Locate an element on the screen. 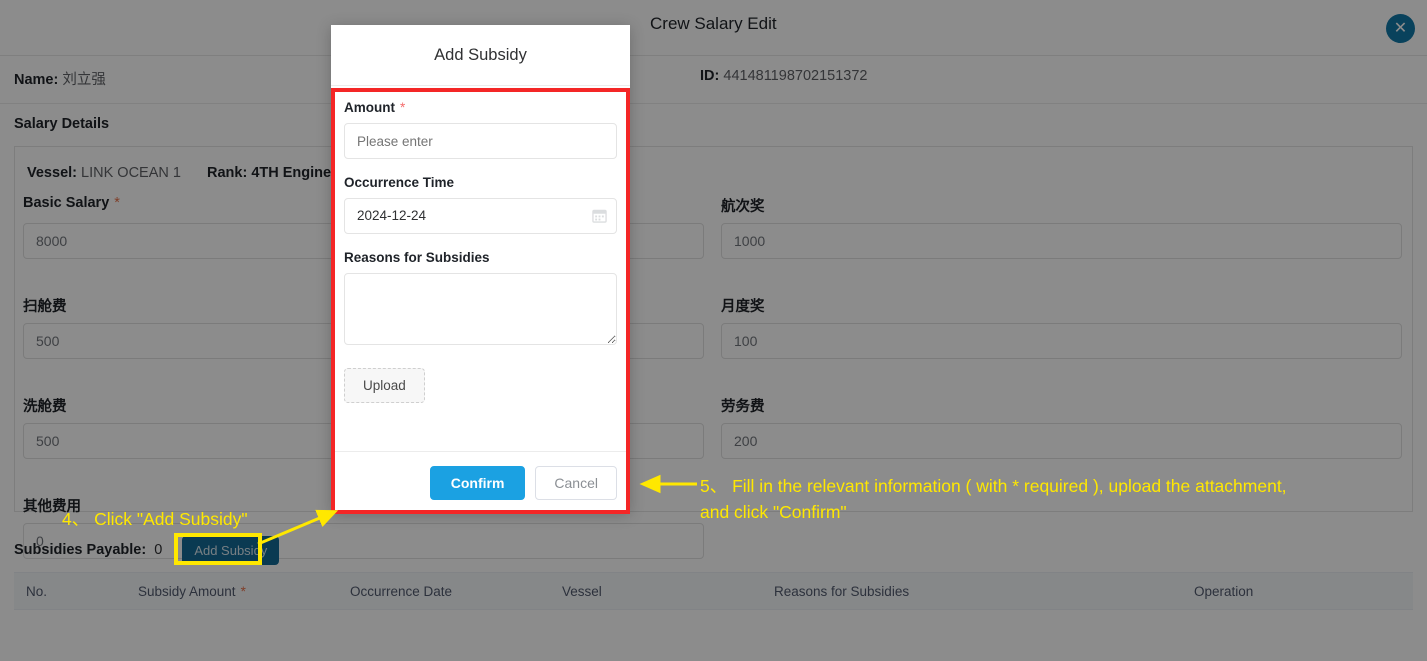 The width and height of the screenshot is (1427, 661). dialog-header: Add Subsidy is located at coordinates (480, 55).